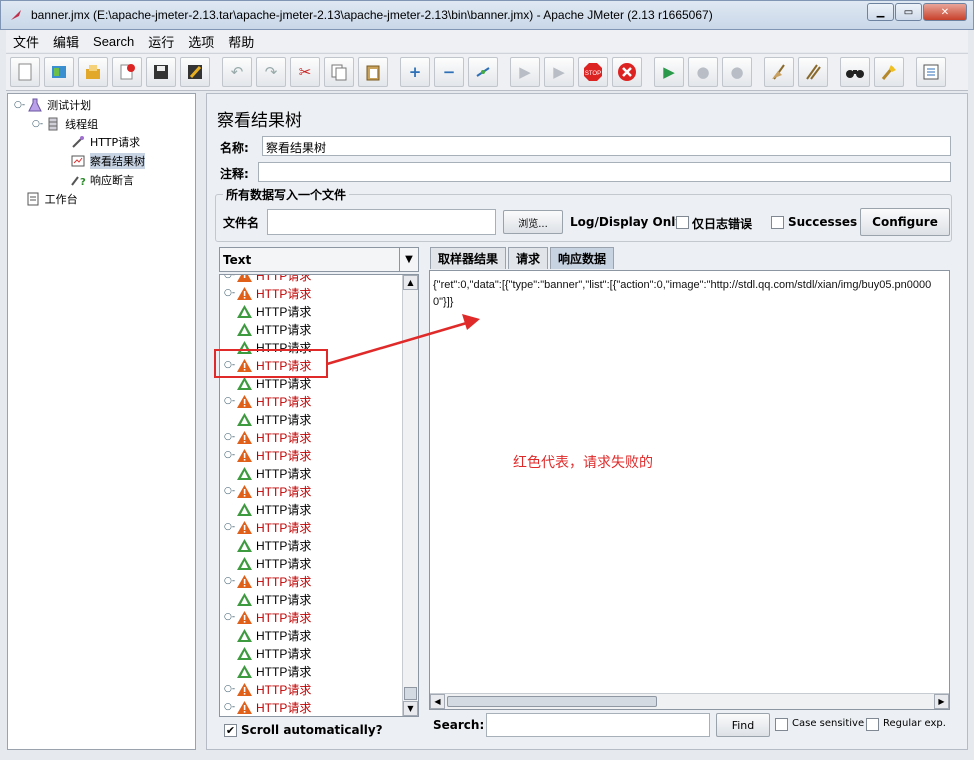  What do you see at coordinates (908, 12) in the screenshot?
I see `maximize-button: ▭` at bounding box center [908, 12].